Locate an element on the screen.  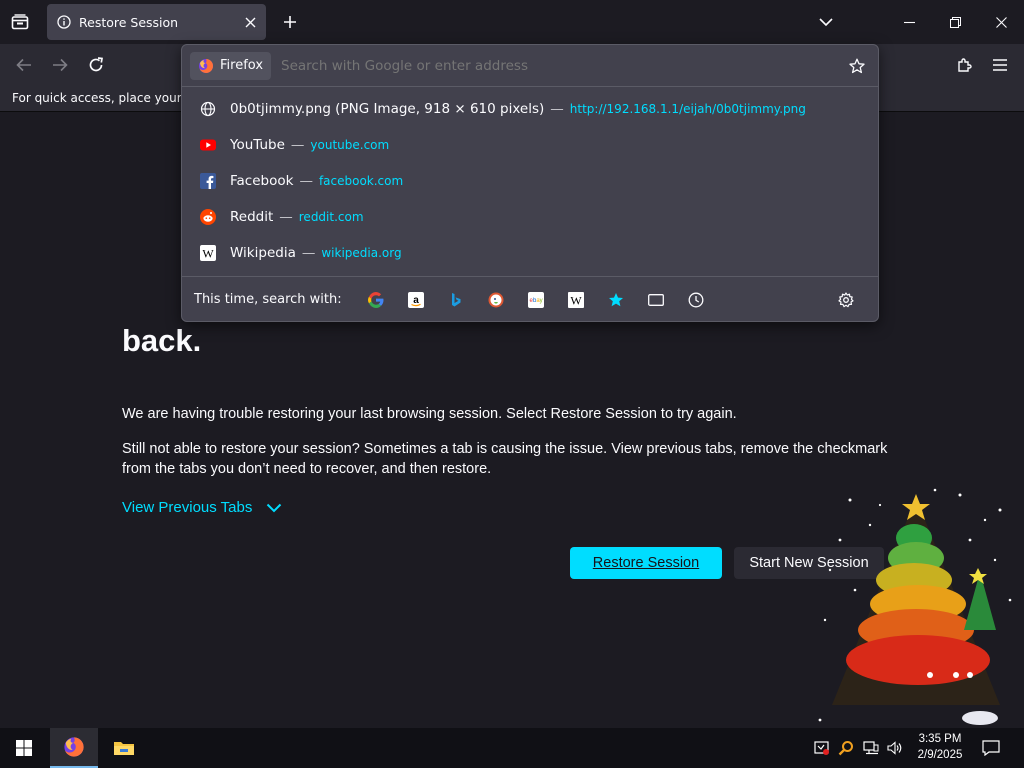
engine-duckduckgo-button is located at coordinates (496, 300).